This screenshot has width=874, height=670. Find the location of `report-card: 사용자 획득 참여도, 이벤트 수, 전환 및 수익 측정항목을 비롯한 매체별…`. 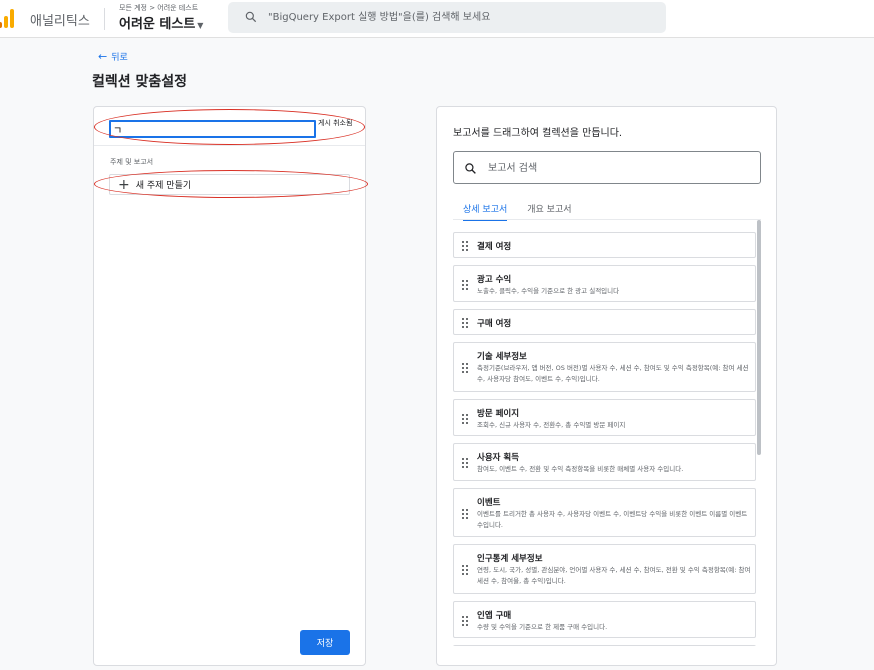

report-card: 사용자 획득 참여도, 이벤트 수, 전환 및 수익 측정항목을 비롯한 매체별… is located at coordinates (604, 462).